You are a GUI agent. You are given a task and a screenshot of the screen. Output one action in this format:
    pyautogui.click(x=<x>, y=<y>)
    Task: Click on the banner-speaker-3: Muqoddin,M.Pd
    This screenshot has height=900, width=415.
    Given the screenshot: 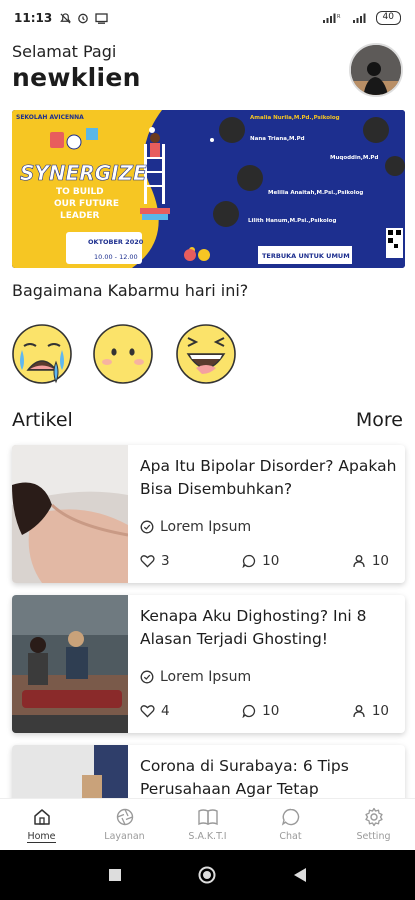 What is the action you would take?
    pyautogui.click(x=354, y=158)
    